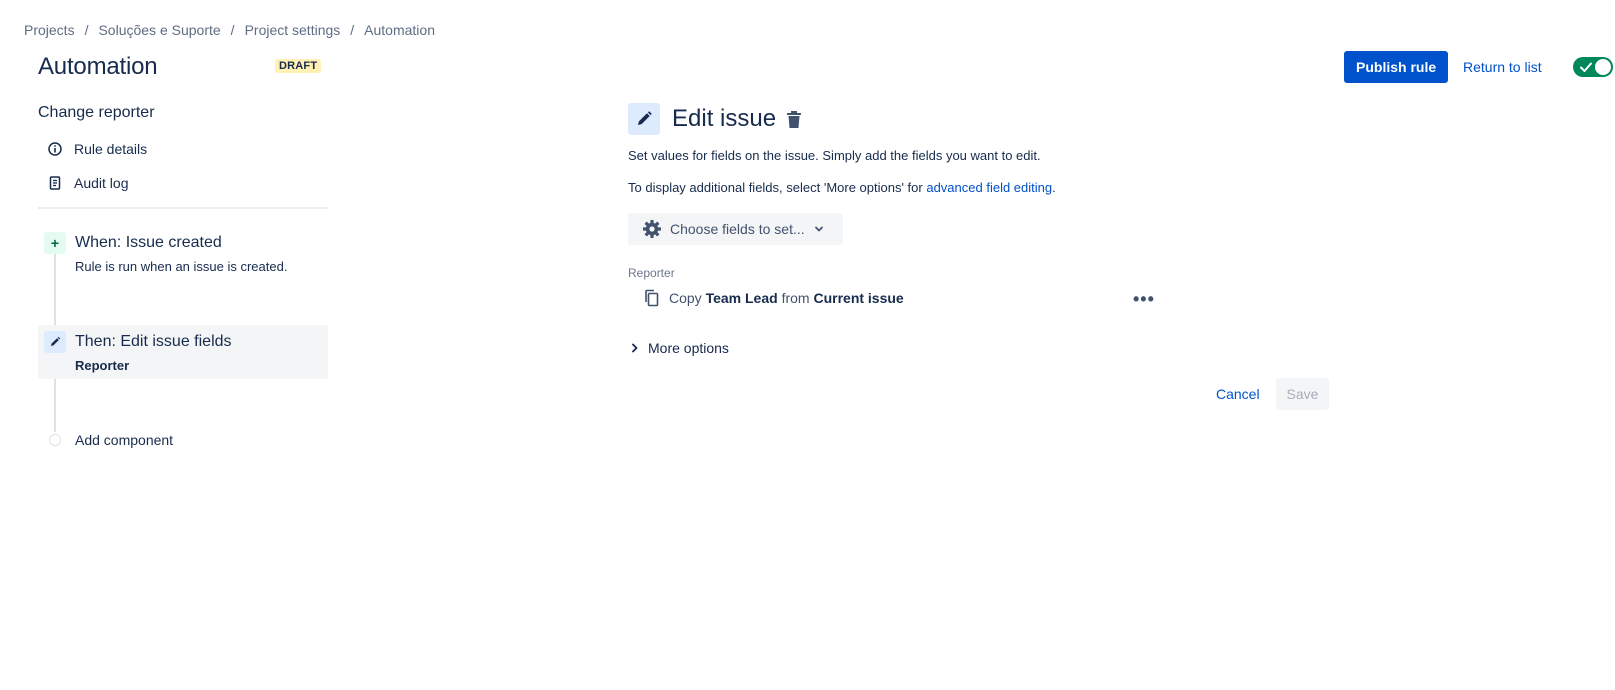  Describe the element at coordinates (1396, 67) in the screenshot. I see `publish-rule-button: Publish rule` at that location.